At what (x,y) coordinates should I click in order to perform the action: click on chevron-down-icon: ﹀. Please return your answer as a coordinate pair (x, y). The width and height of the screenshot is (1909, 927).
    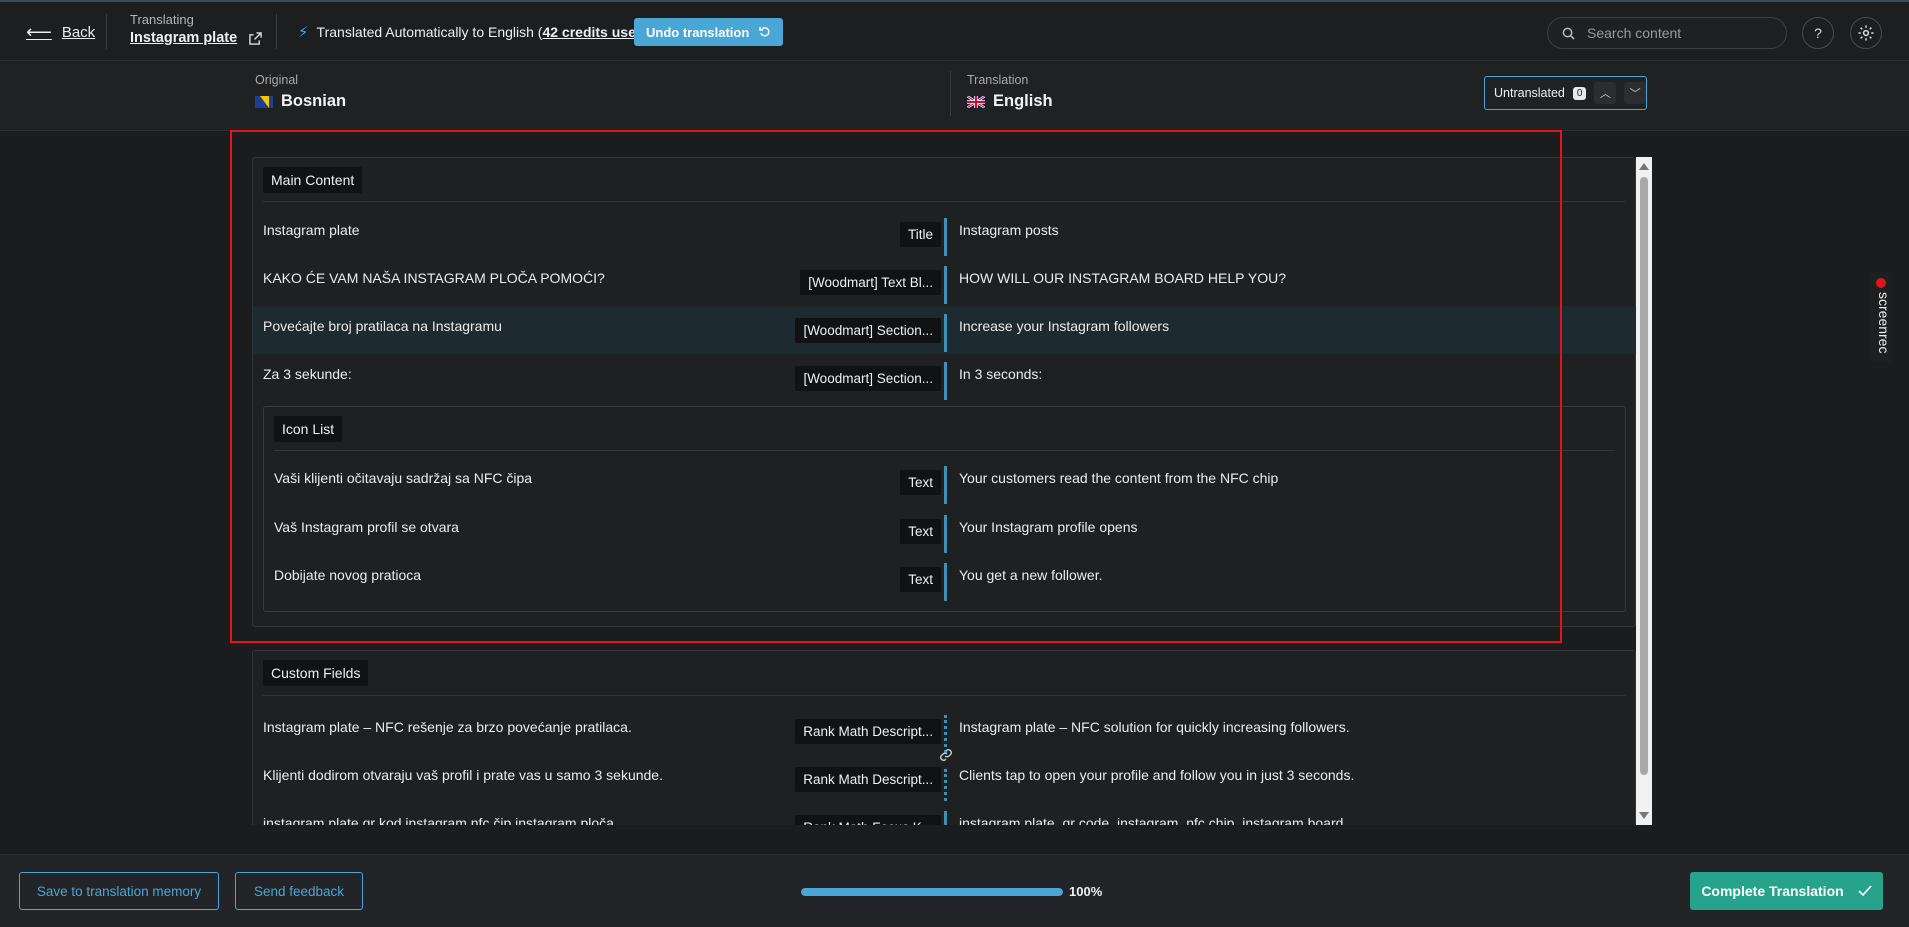
    Looking at the image, I should click on (1635, 94).